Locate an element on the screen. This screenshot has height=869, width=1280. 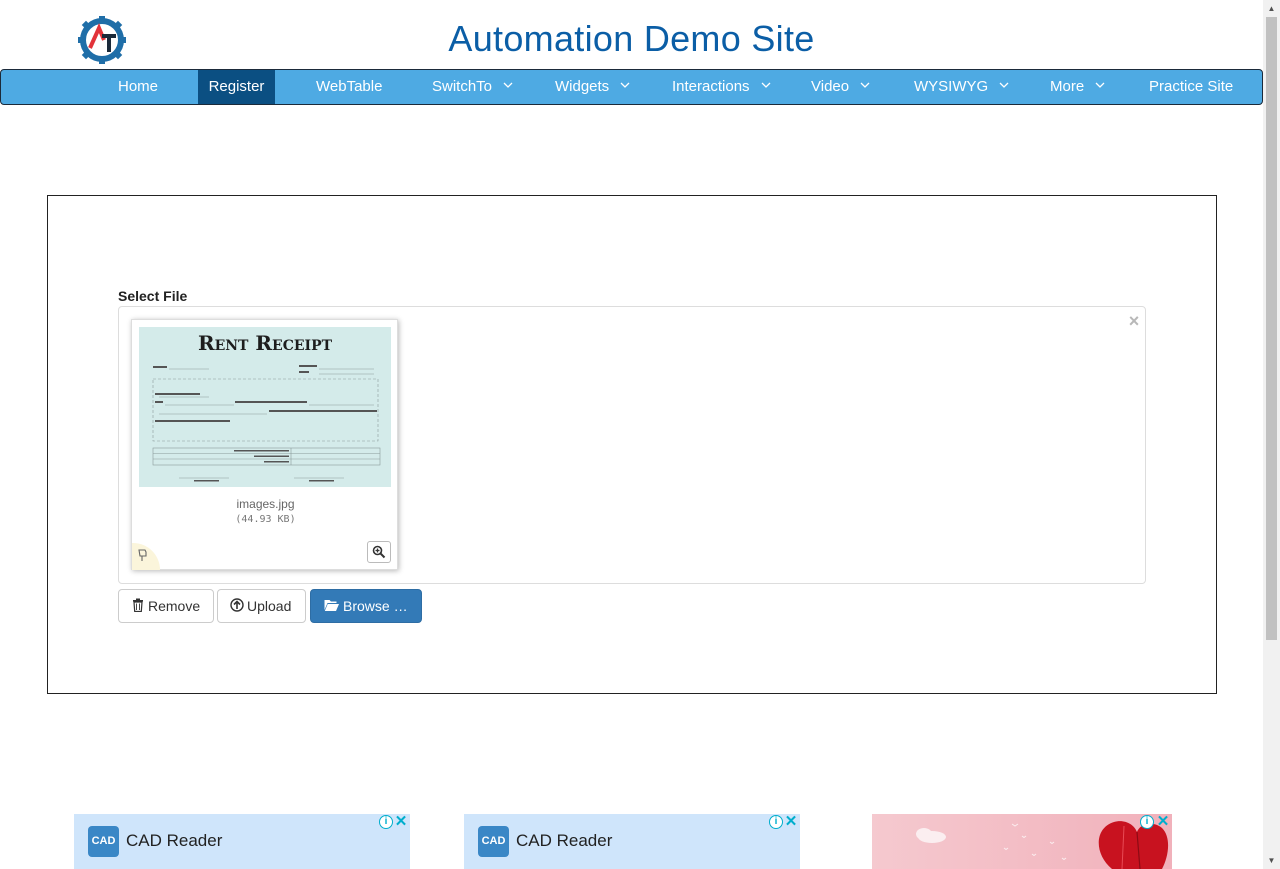
site-title: Automation Demo Site is located at coordinates (631, 38).